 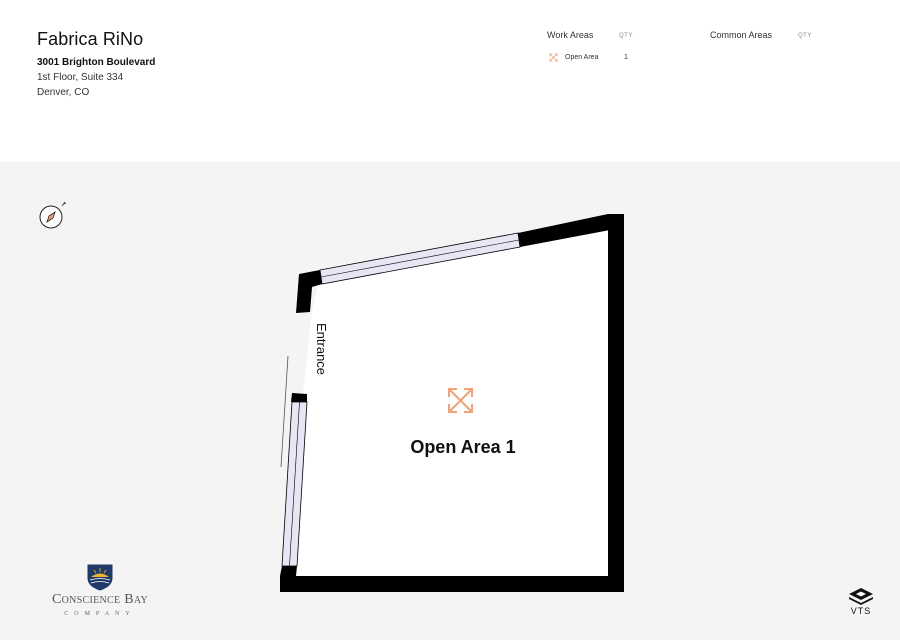 What do you see at coordinates (321, 349) in the screenshot?
I see `entrance-label: Entrance` at bounding box center [321, 349].